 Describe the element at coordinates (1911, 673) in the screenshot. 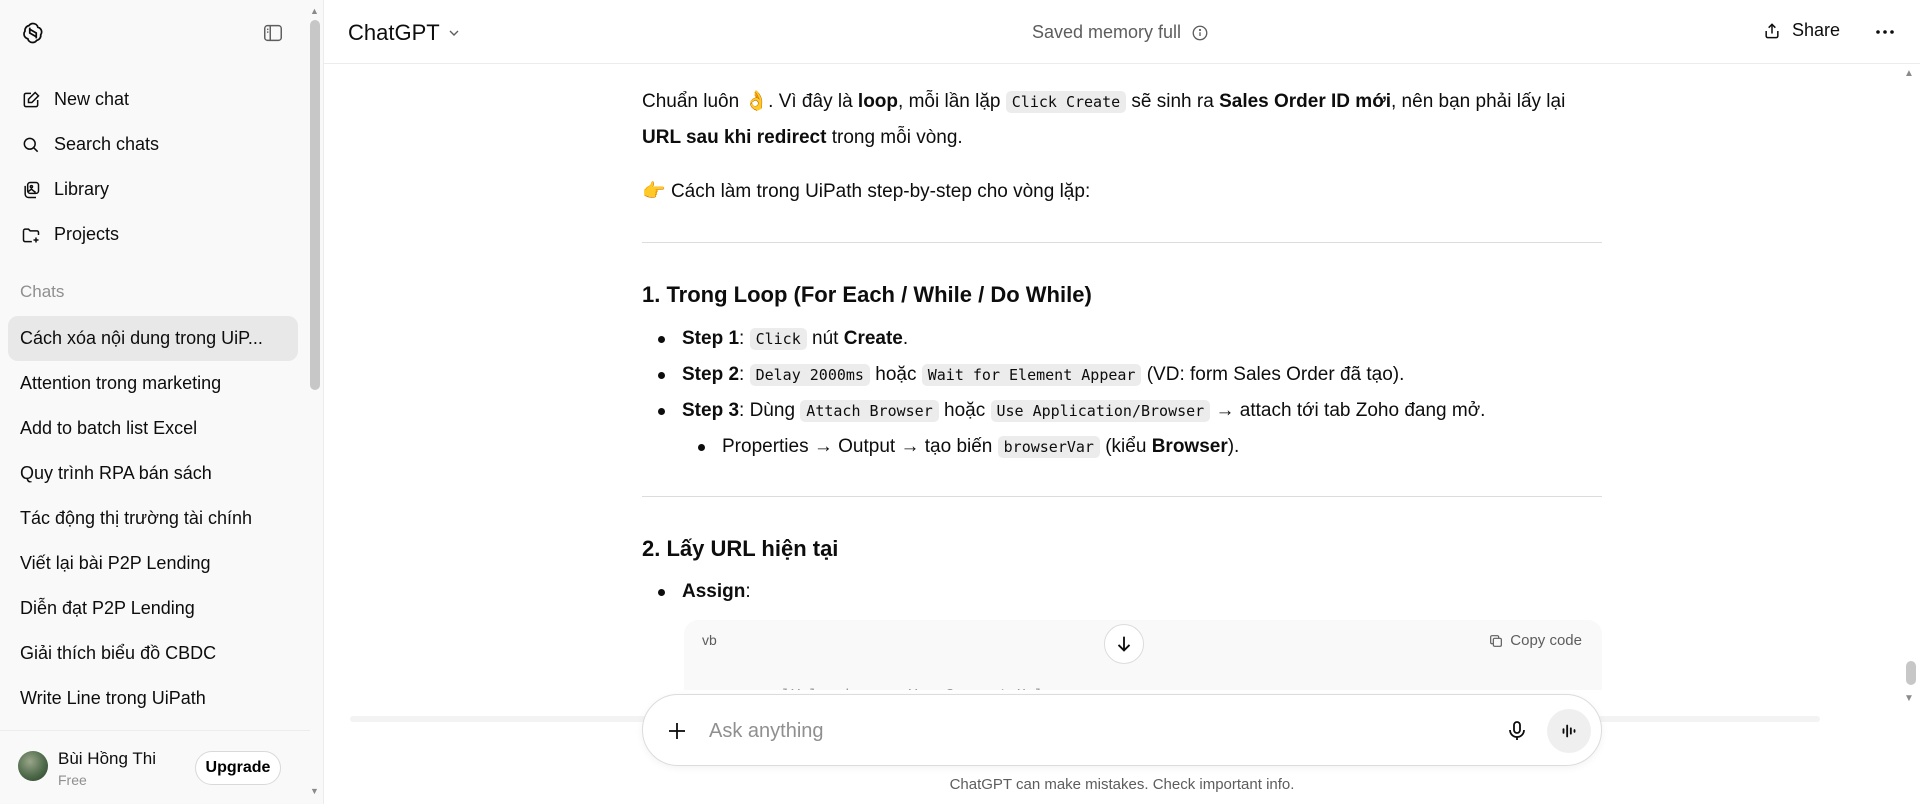

I see `main-scrollbar` at that location.